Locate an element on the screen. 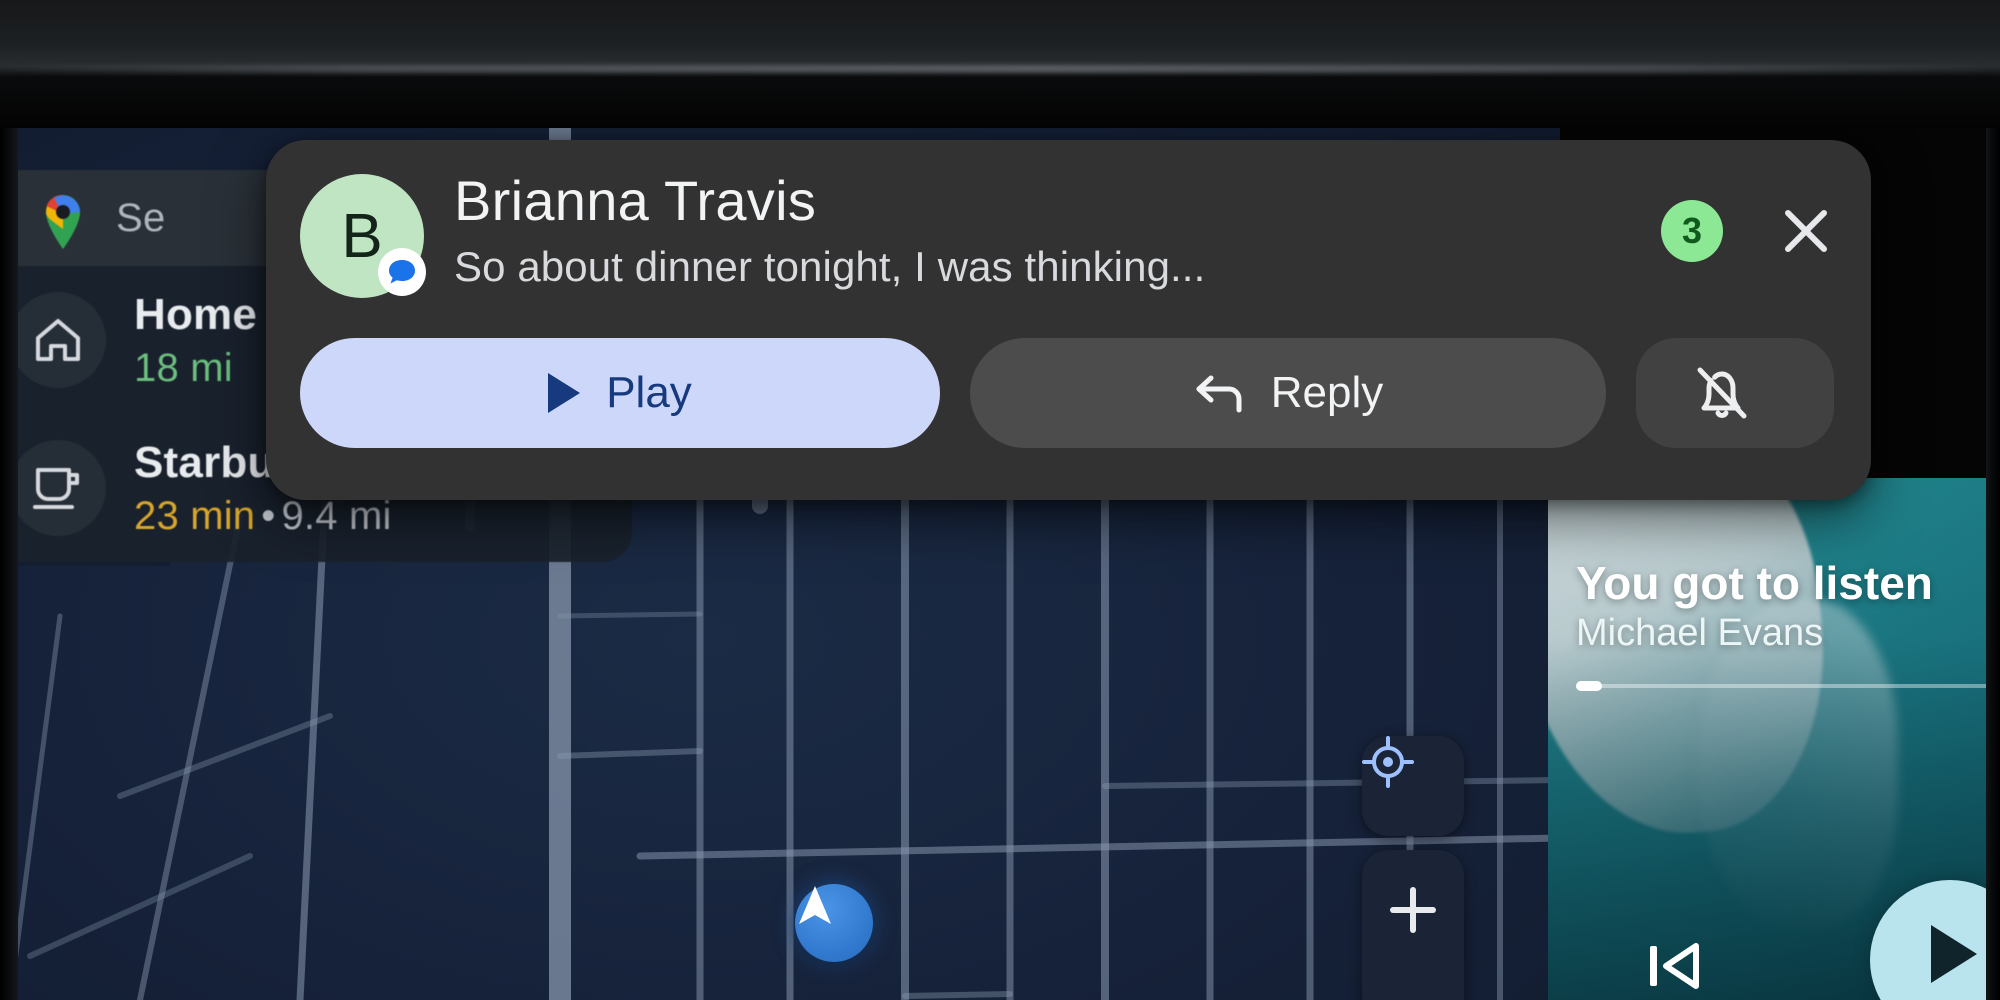 Image resolution: width=2000 pixels, height=1000 pixels. zoom-out-button is located at coordinates (1413, 985).